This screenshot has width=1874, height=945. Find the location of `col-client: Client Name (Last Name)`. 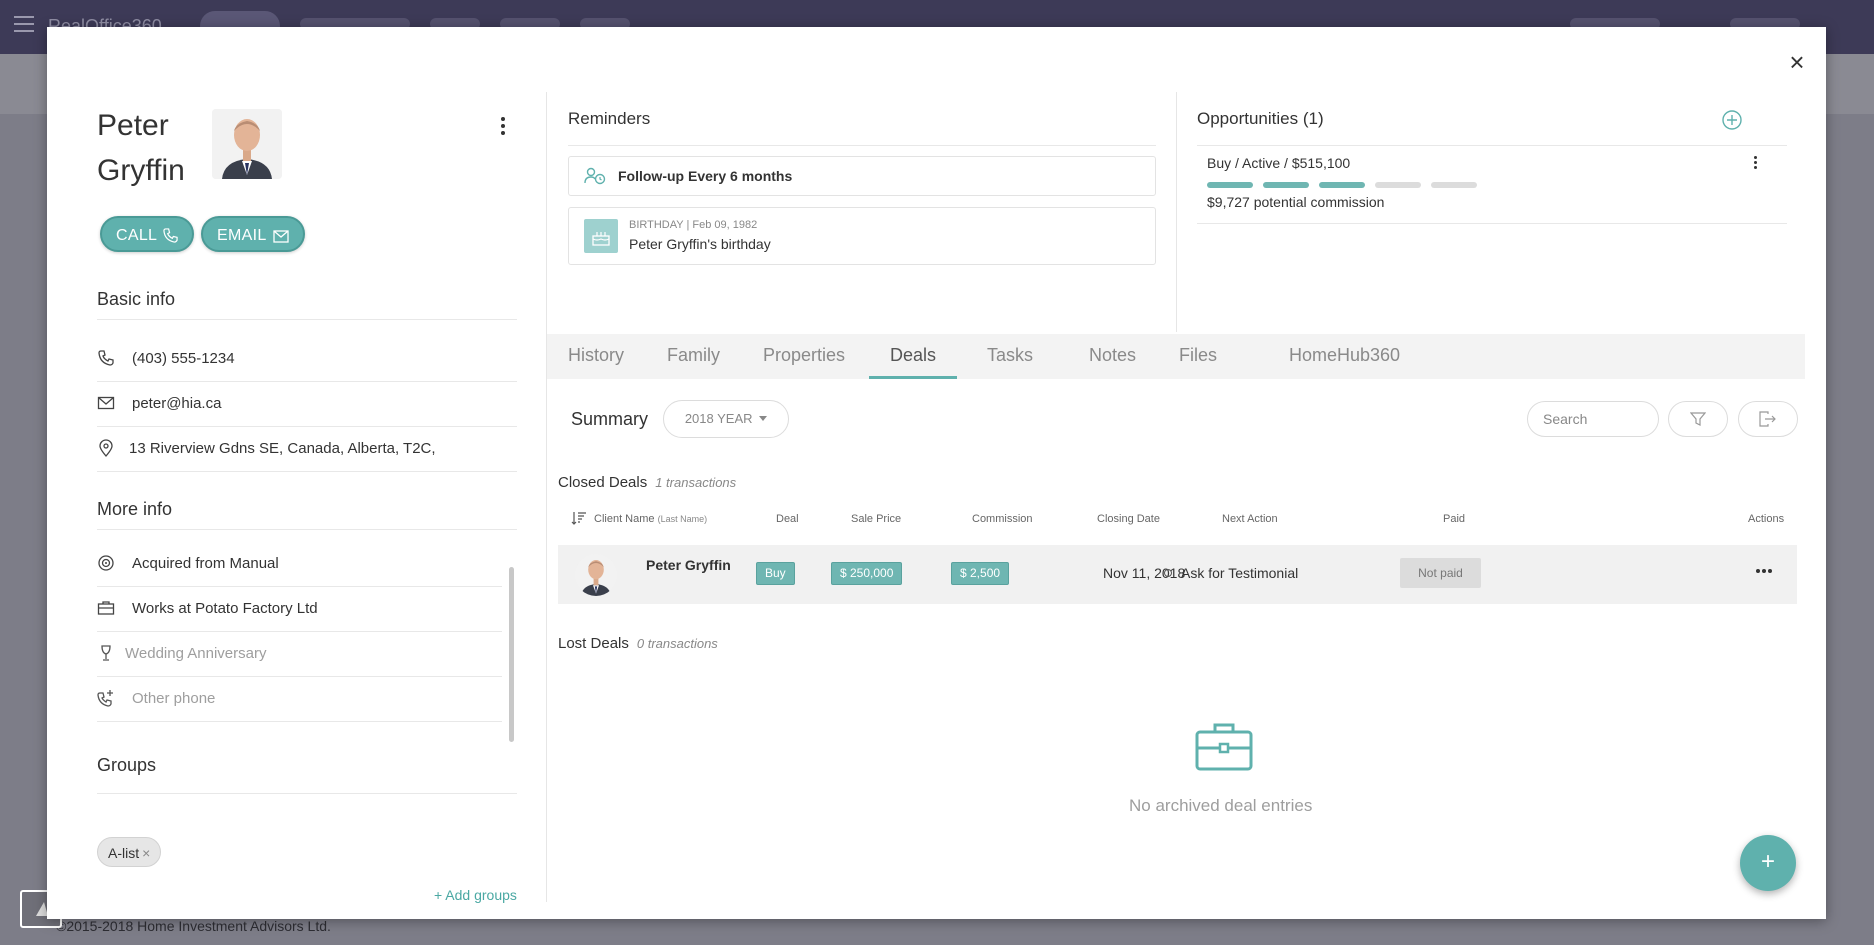

col-client: Client Name (Last Name) is located at coordinates (650, 519).